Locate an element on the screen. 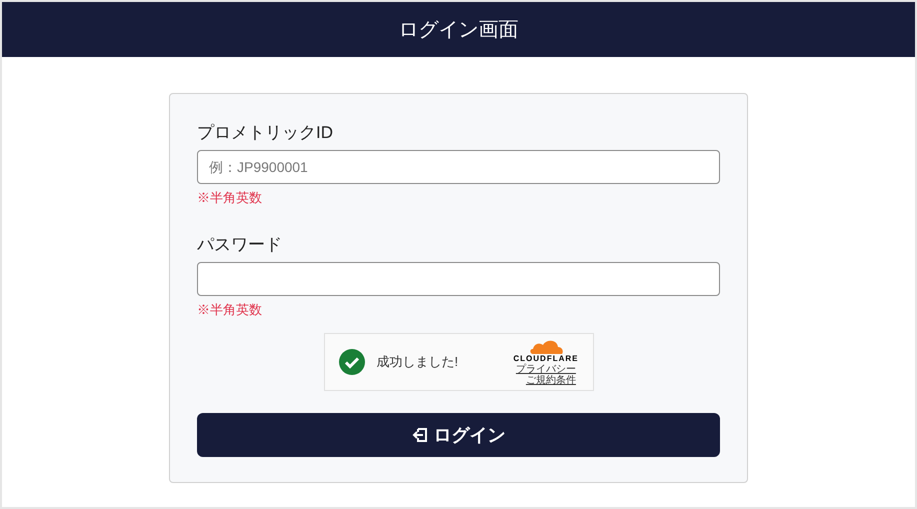  captcha-link: ご規約条件 is located at coordinates (551, 380).